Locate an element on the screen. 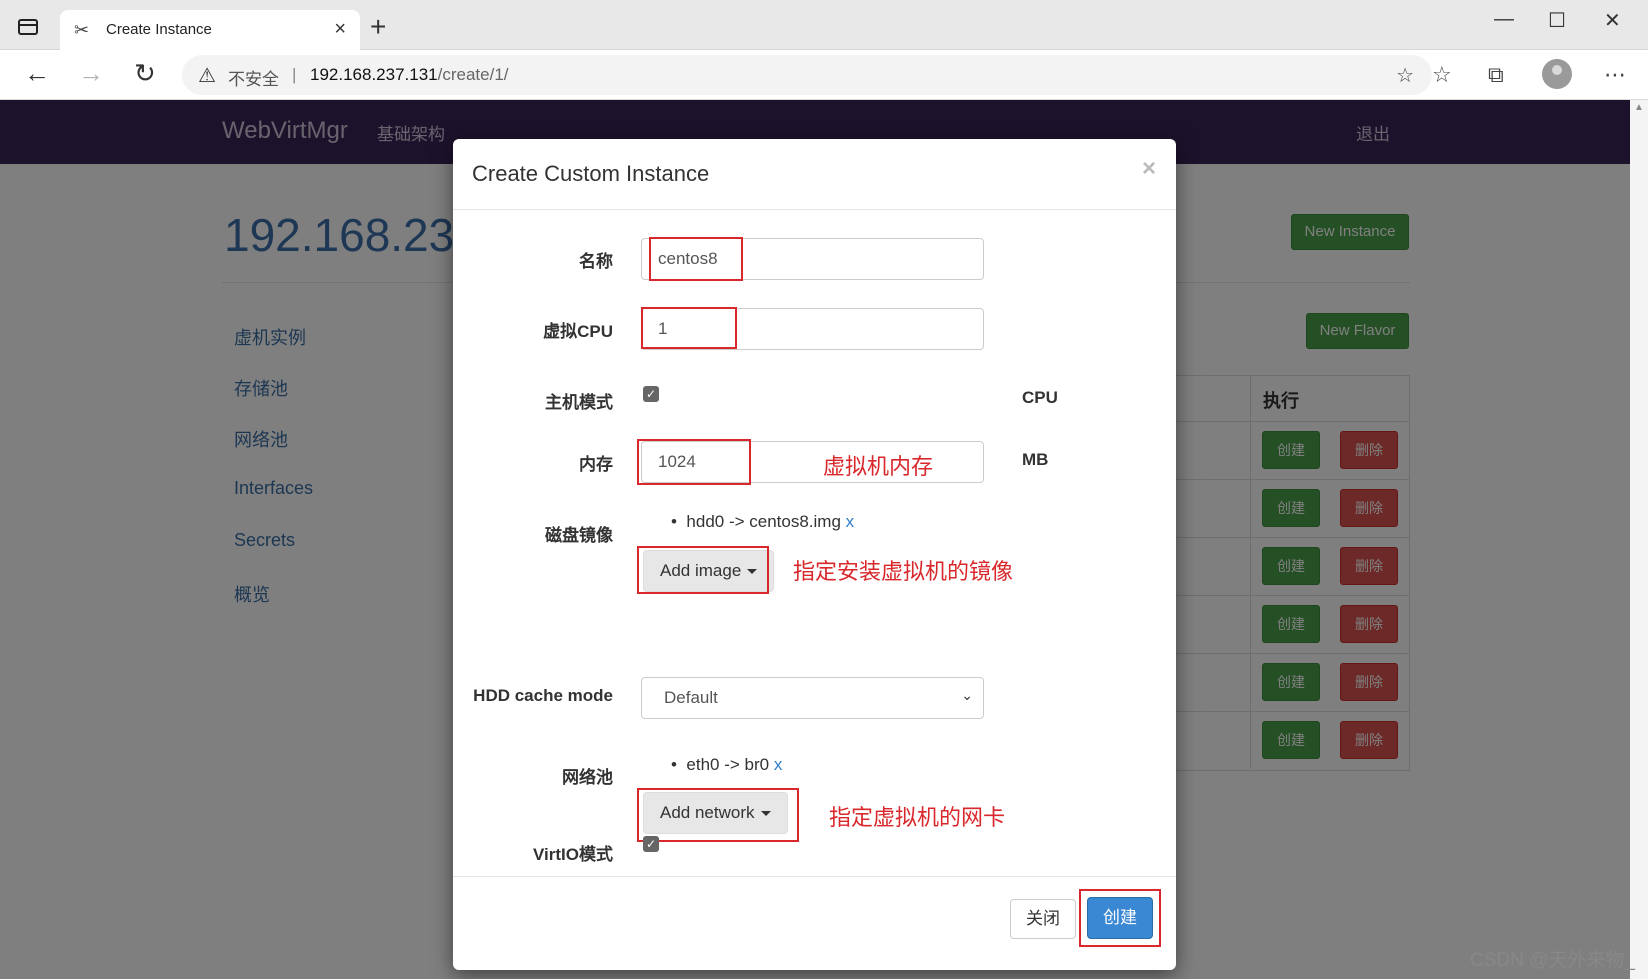 The image size is (1648, 979). annotation-box-create is located at coordinates (1120, 918).